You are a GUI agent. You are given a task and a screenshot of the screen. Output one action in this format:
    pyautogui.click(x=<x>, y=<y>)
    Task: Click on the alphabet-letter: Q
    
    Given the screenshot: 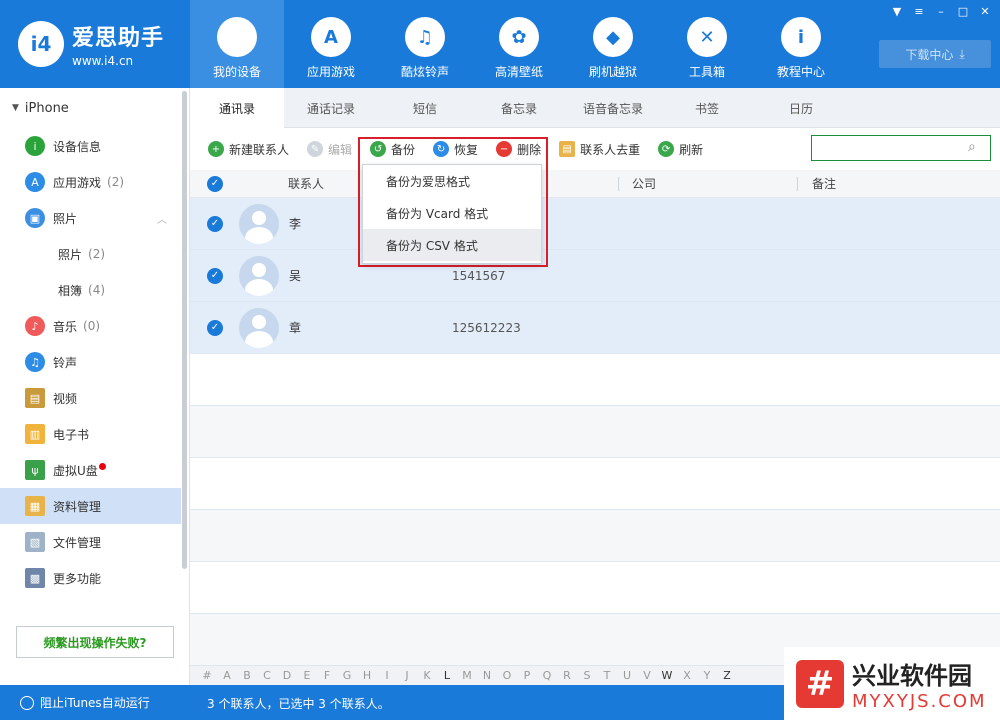 What is the action you would take?
    pyautogui.click(x=547, y=675)
    